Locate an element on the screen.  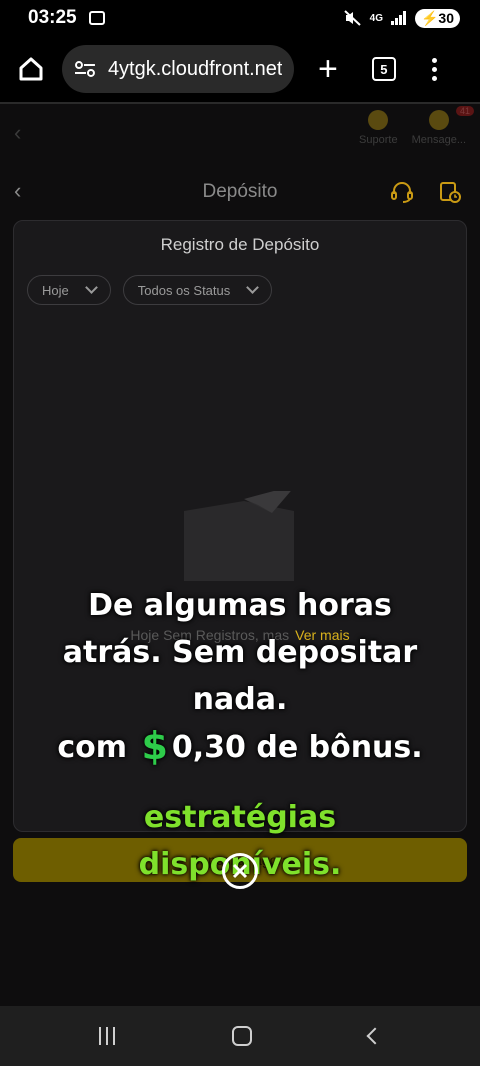
close-overlay-button is located at coordinates (240, 871).